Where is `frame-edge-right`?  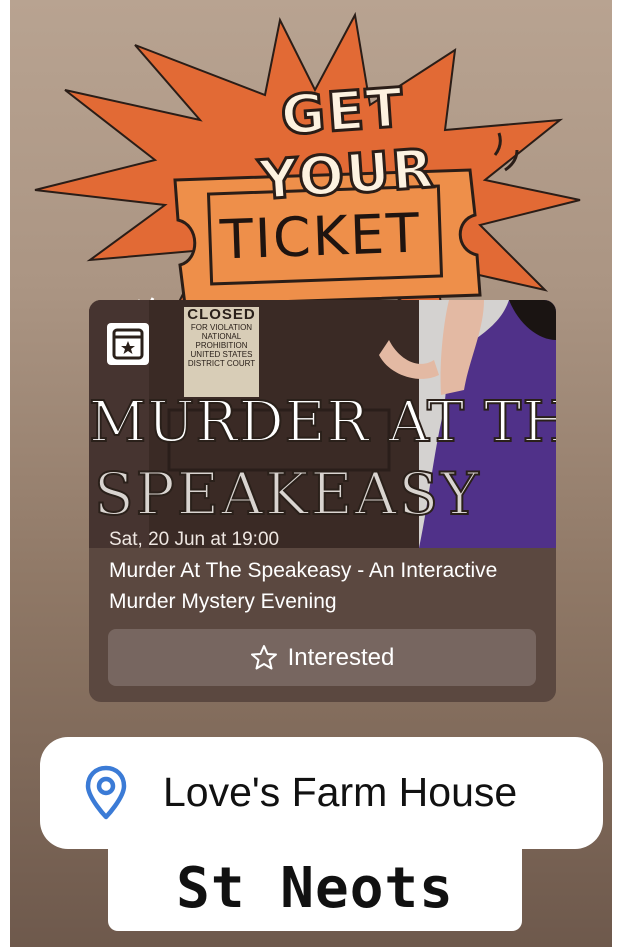 frame-edge-right is located at coordinates (617, 473).